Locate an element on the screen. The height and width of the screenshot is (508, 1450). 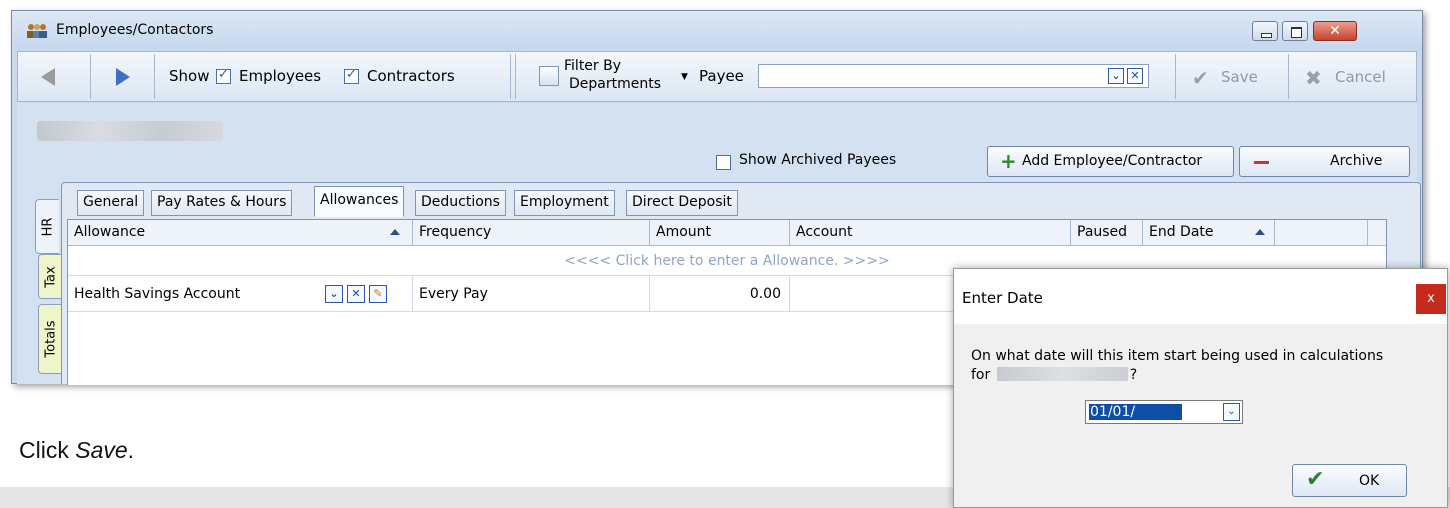
filter-departments-icon is located at coordinates (549, 76).